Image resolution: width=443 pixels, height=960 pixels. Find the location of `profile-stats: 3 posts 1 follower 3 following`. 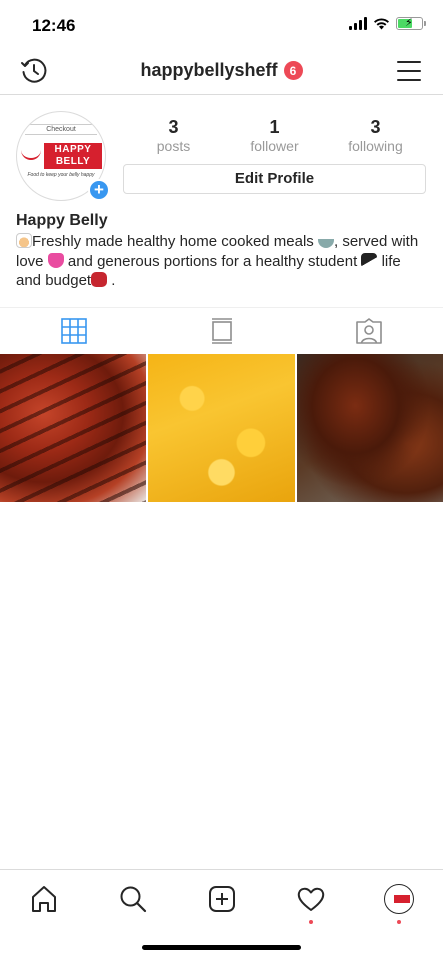

profile-stats: 3 posts 1 follower 3 following is located at coordinates (274, 136).